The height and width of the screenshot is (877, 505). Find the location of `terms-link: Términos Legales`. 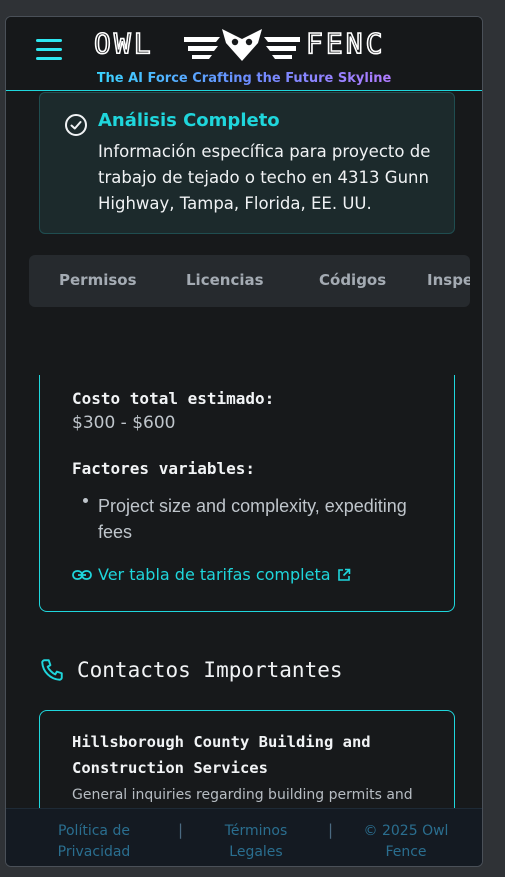

terms-link: Términos Legales is located at coordinates (256, 842).